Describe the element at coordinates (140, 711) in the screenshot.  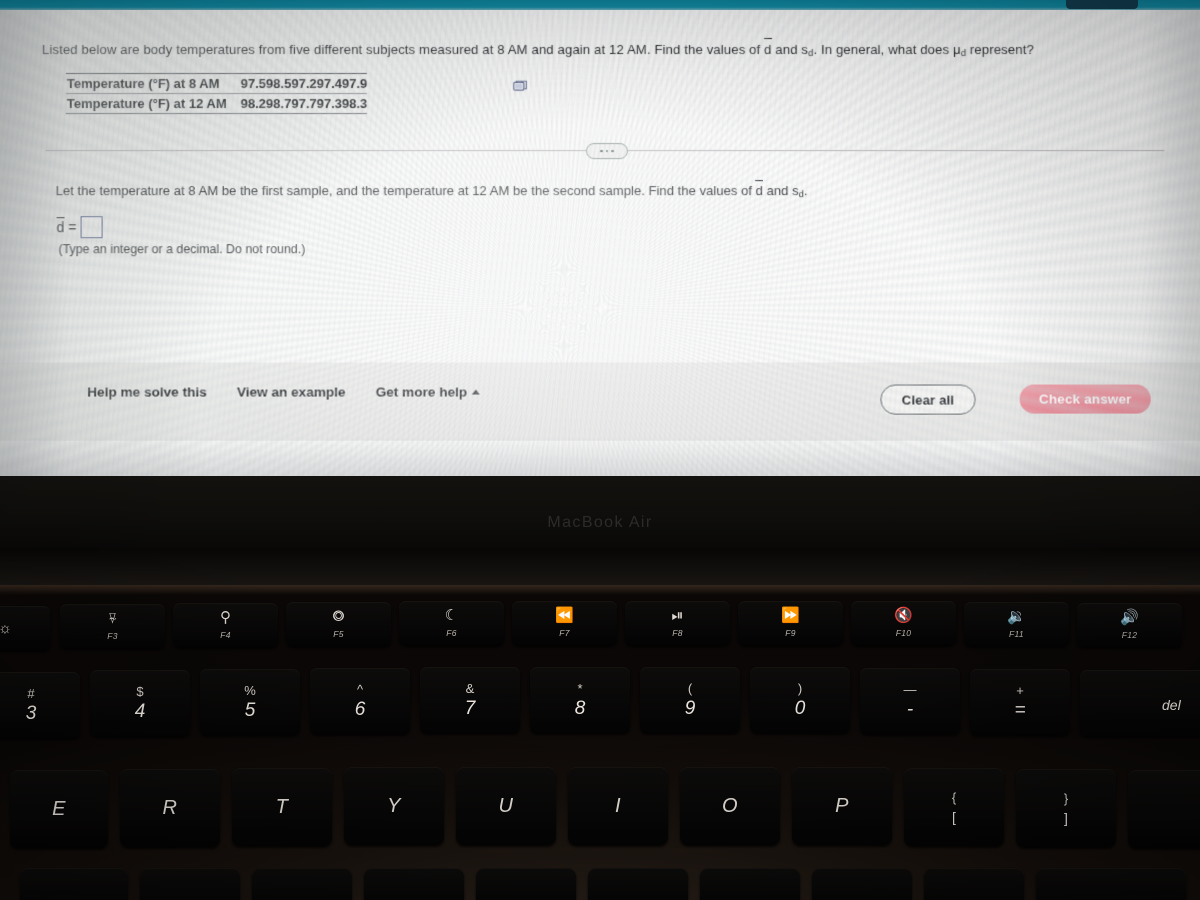
I see `key-4-lower: 4` at that location.